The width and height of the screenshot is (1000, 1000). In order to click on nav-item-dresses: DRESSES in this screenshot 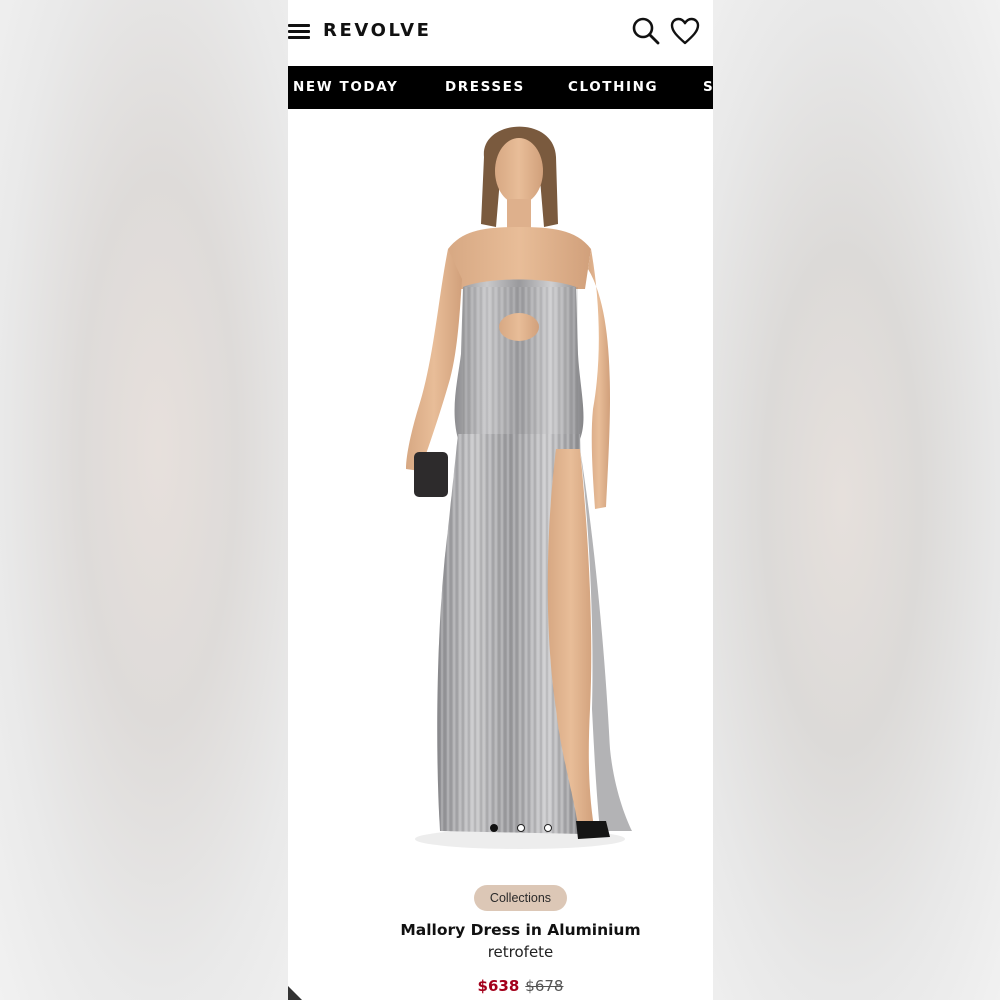, I will do `click(485, 87)`.